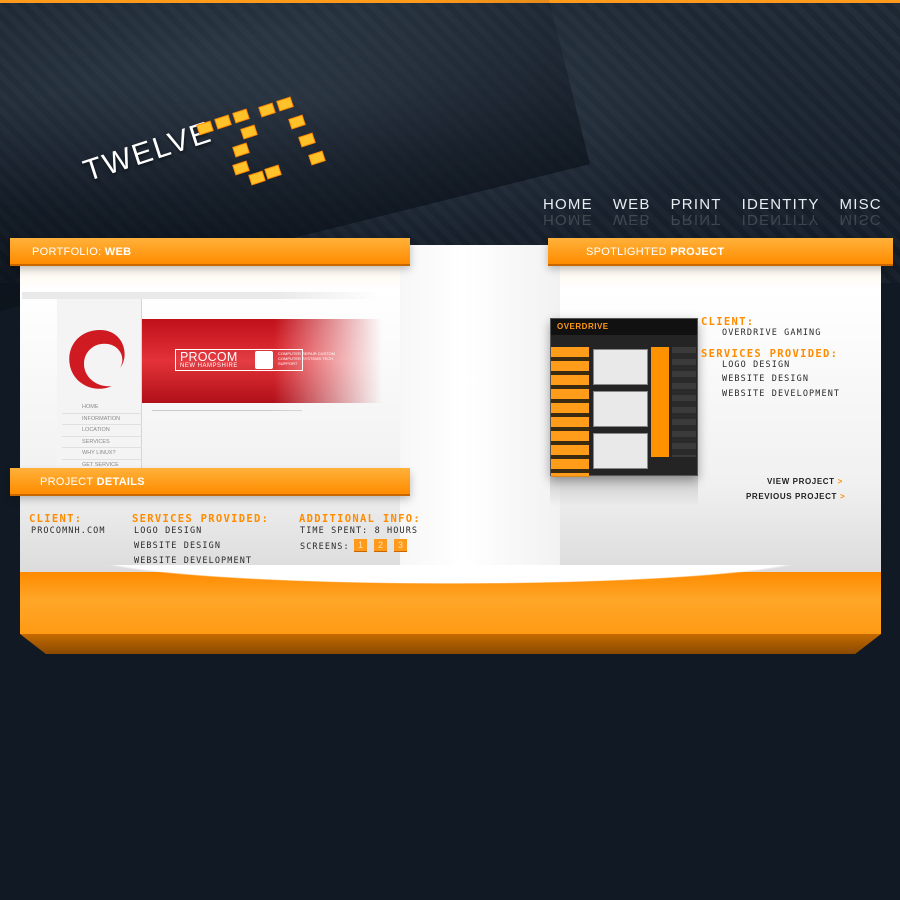 This screenshot has width=900, height=900. I want to click on preview-url-bar, so click(227, 407).